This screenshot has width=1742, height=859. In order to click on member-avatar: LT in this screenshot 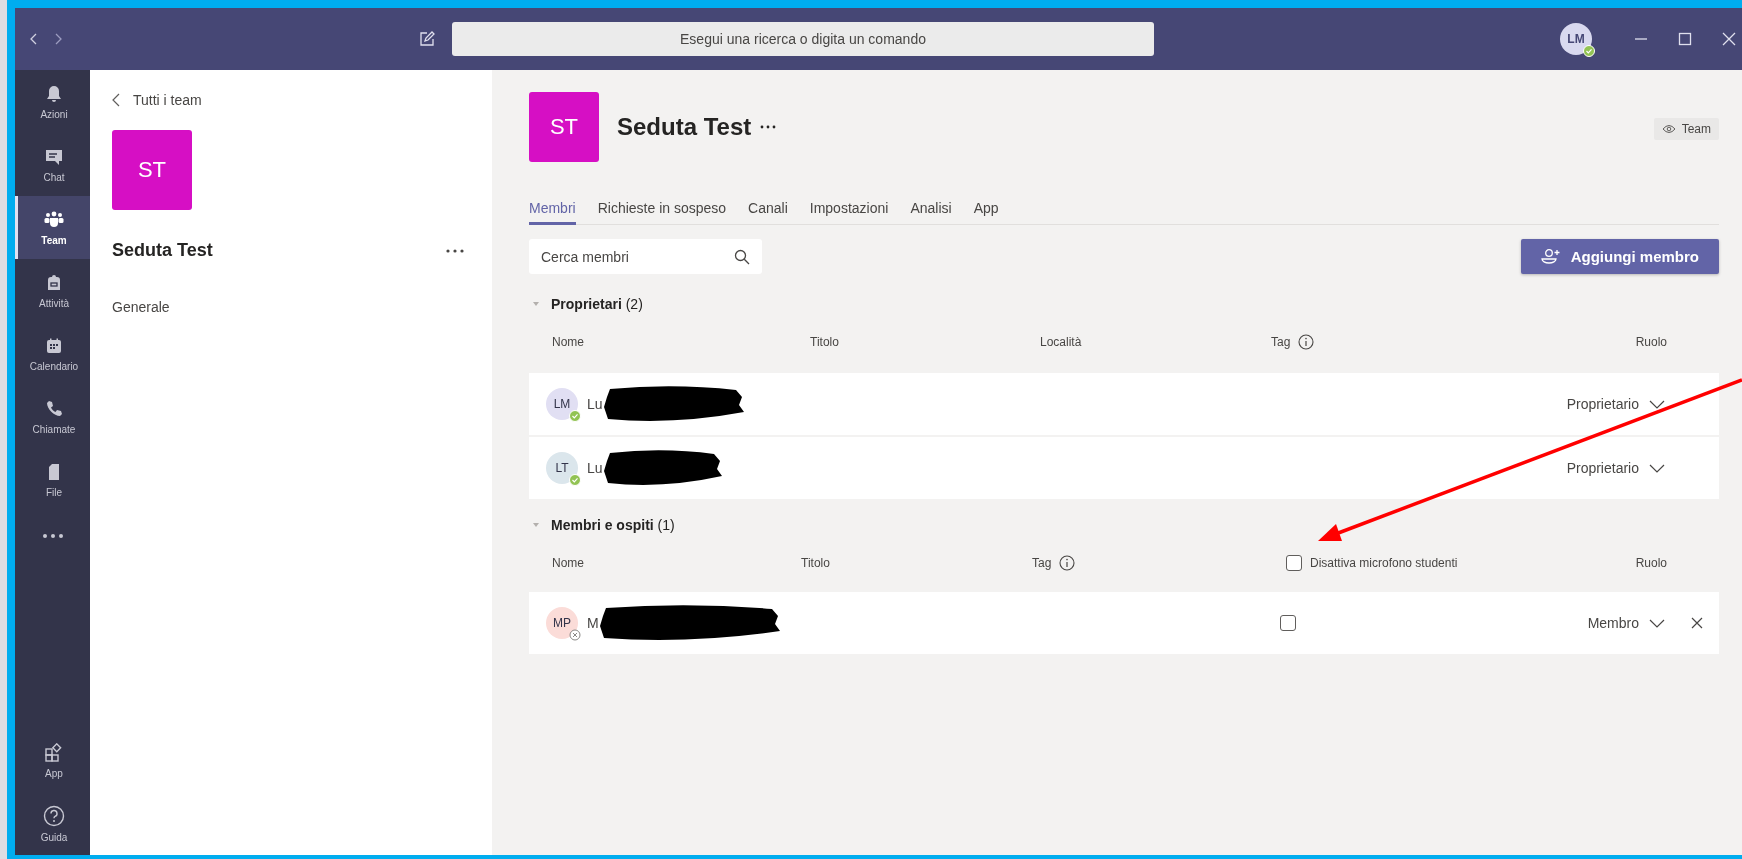, I will do `click(562, 468)`.